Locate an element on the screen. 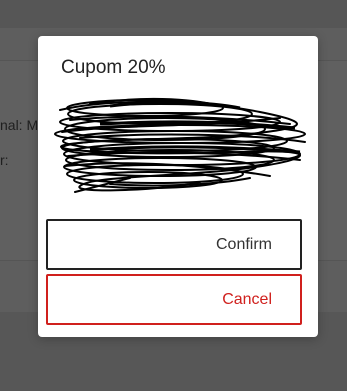  dialog-title: Cupom 20% is located at coordinates (113, 67).